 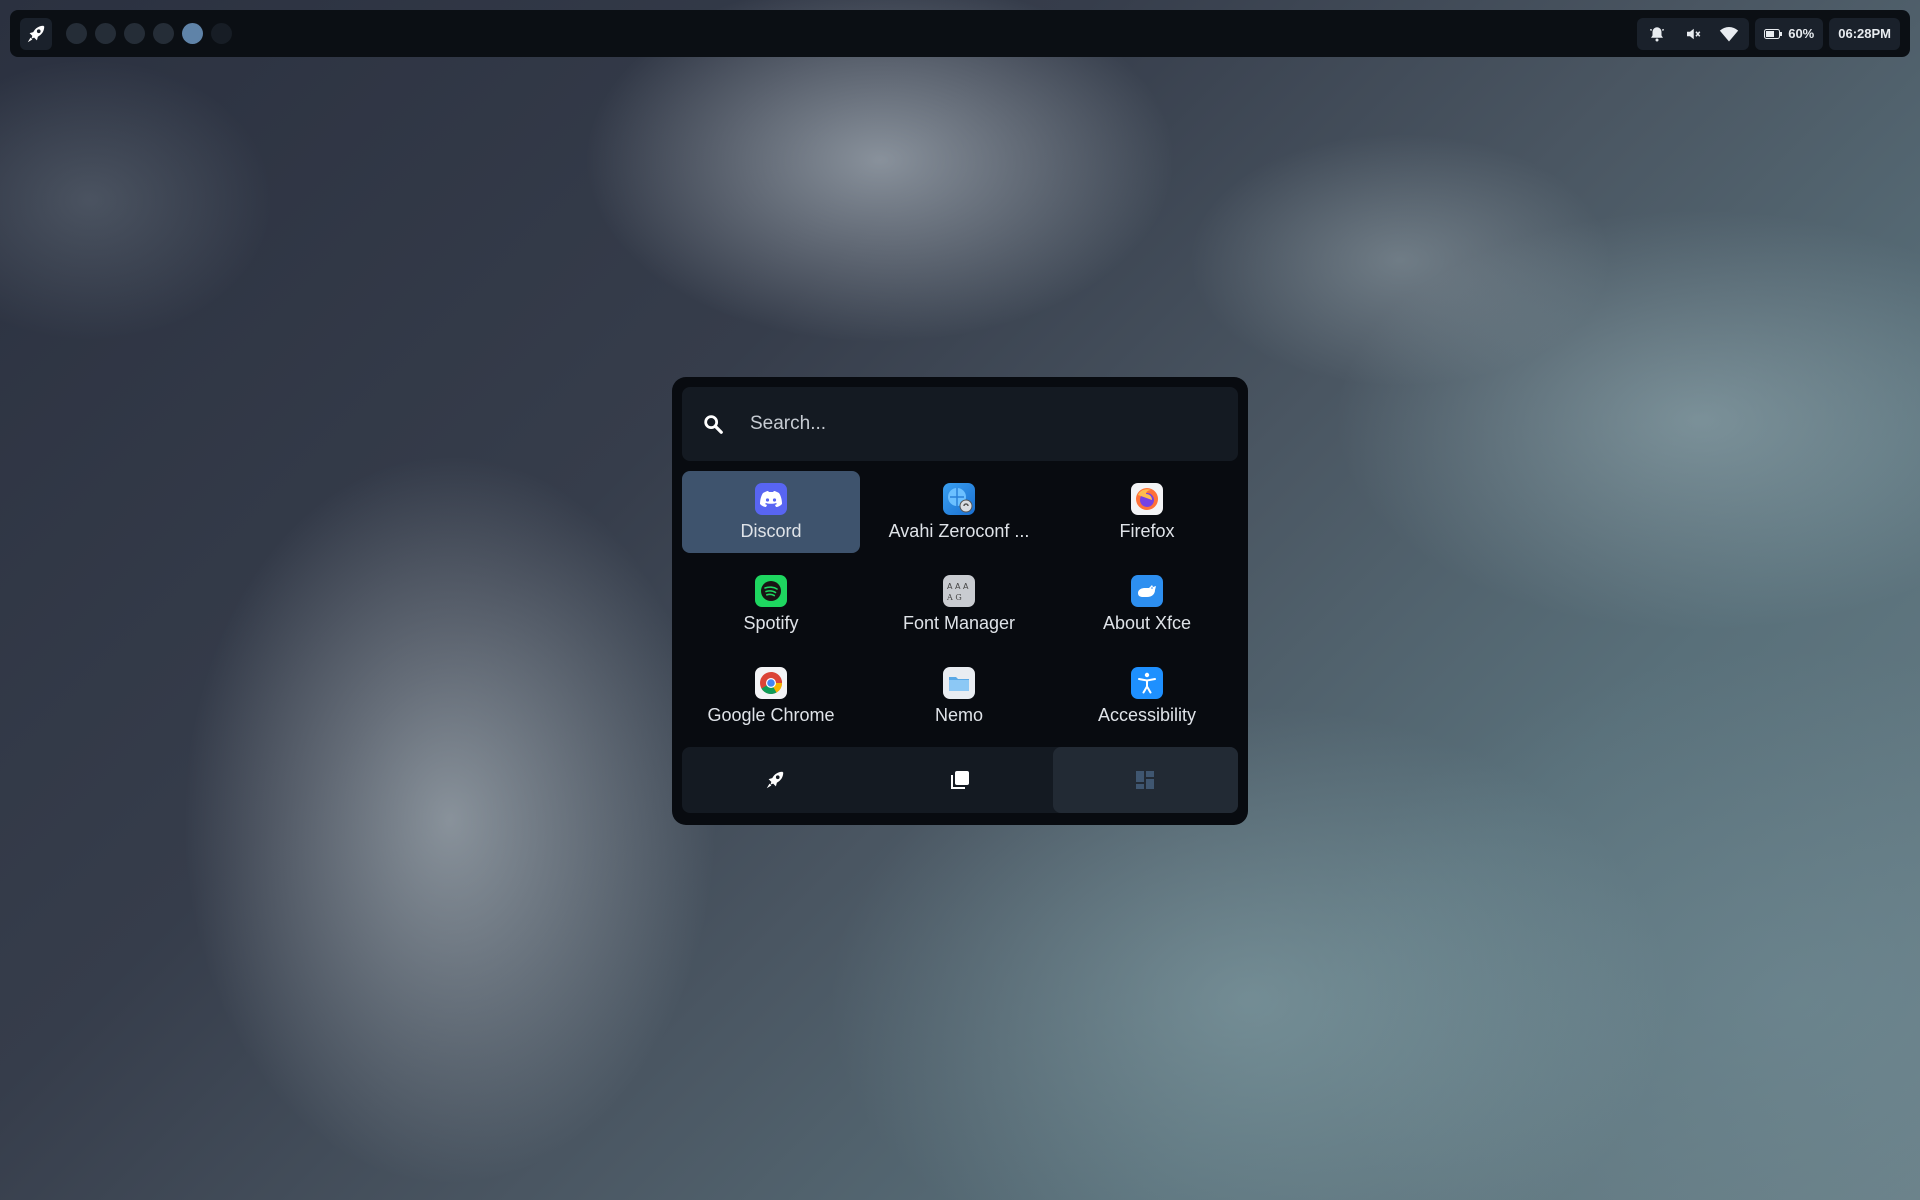 I want to click on battery-indicator: 60%, so click(x=1789, y=33).